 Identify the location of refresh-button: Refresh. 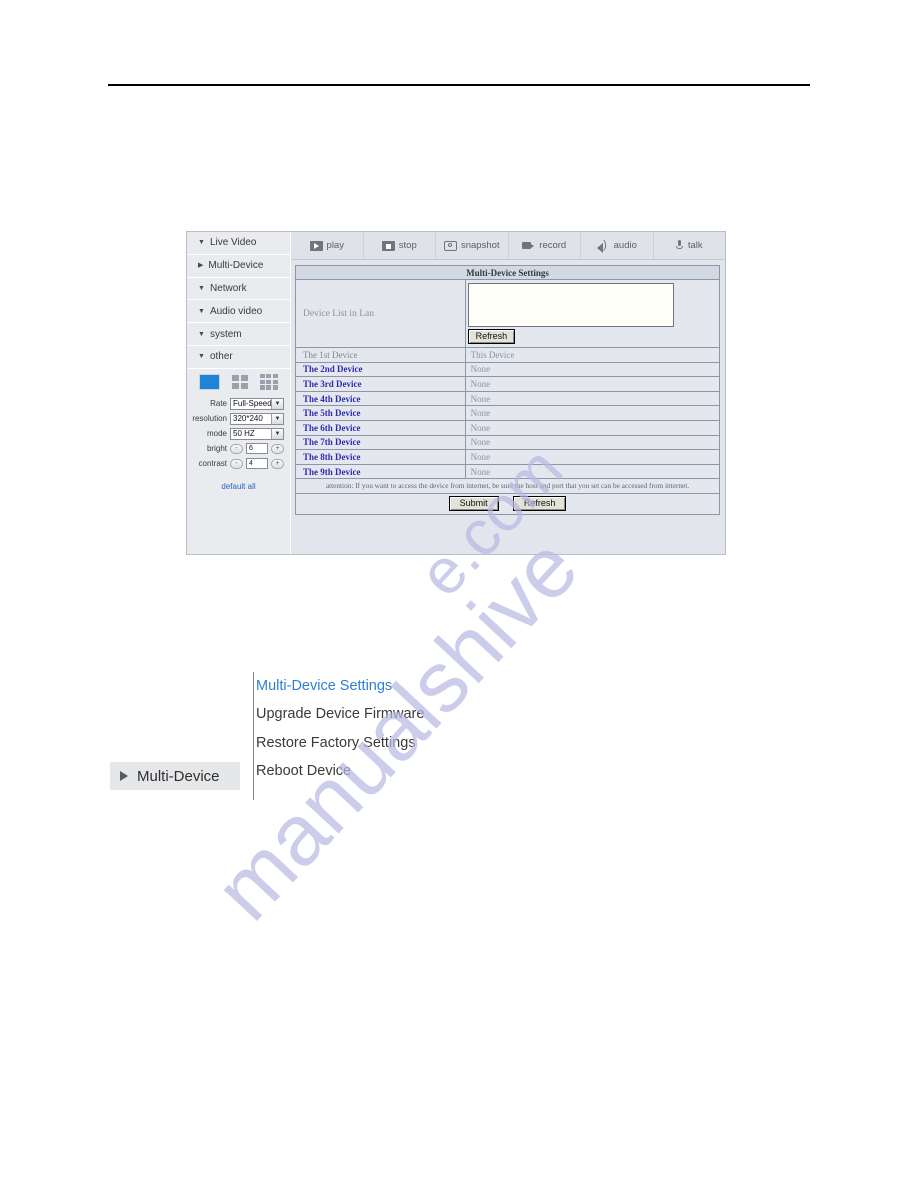
(539, 503).